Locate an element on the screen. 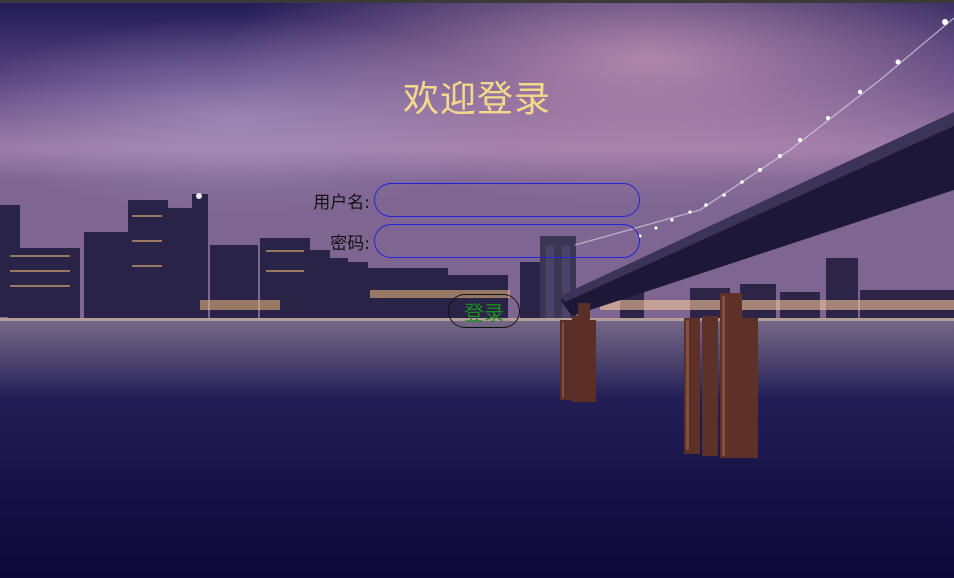 The image size is (954, 578). password-input is located at coordinates (507, 241).